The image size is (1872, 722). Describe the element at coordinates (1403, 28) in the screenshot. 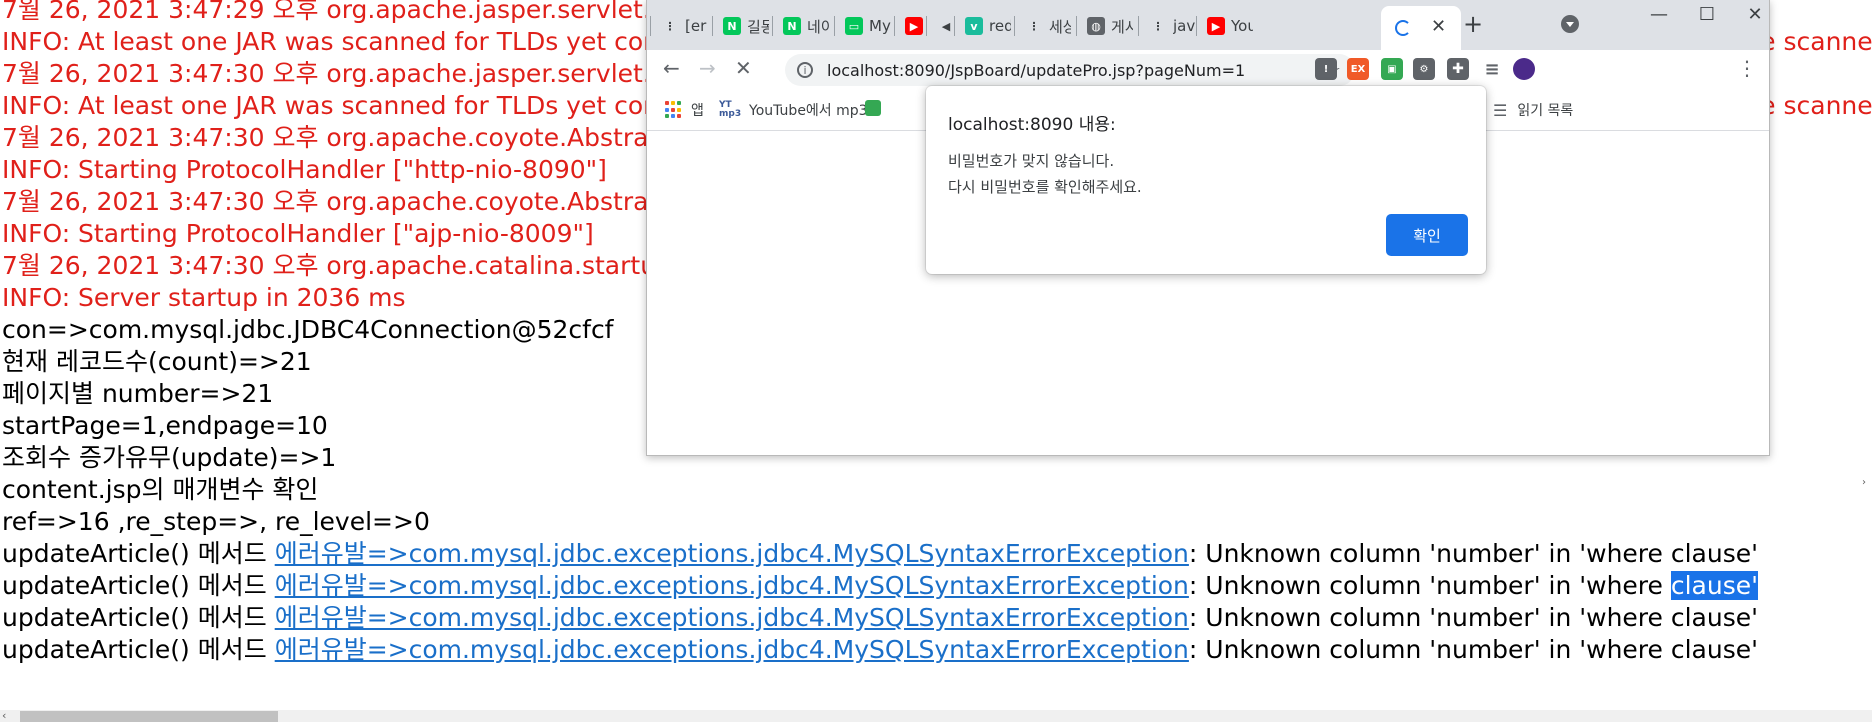

I see `loading-spinner-icon` at that location.